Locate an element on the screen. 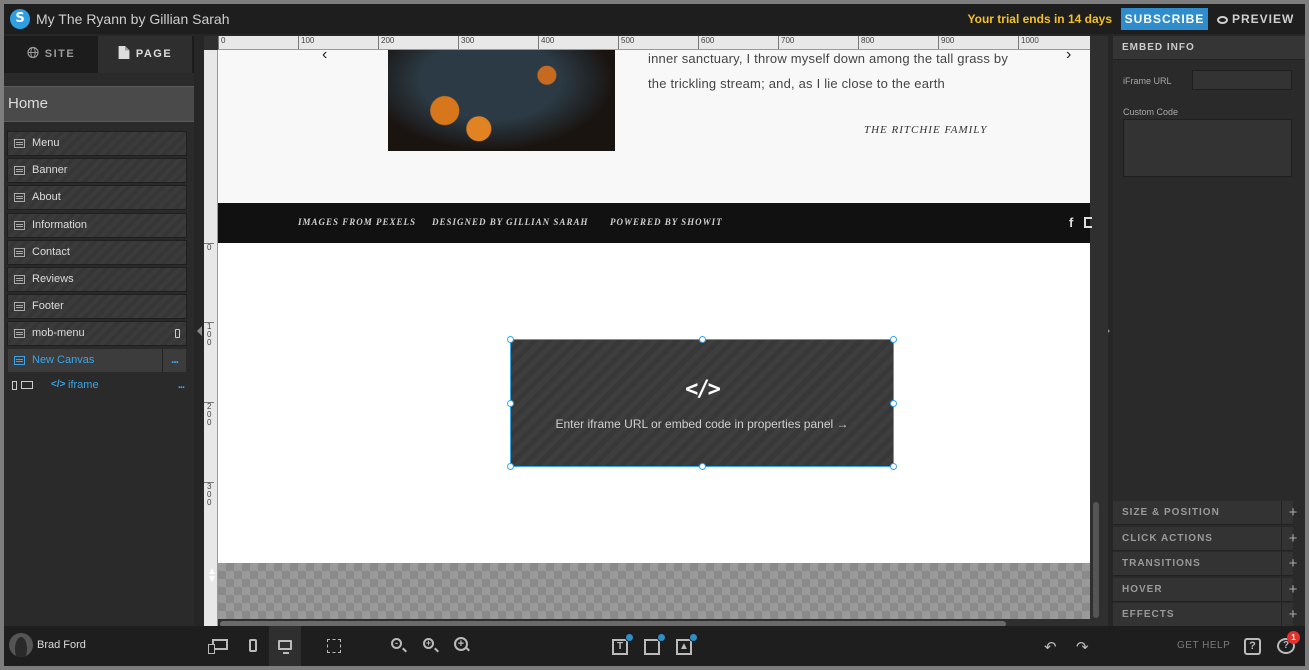 This screenshot has width=1309, height=670. canvas-item-footer: Footer is located at coordinates (97, 306).